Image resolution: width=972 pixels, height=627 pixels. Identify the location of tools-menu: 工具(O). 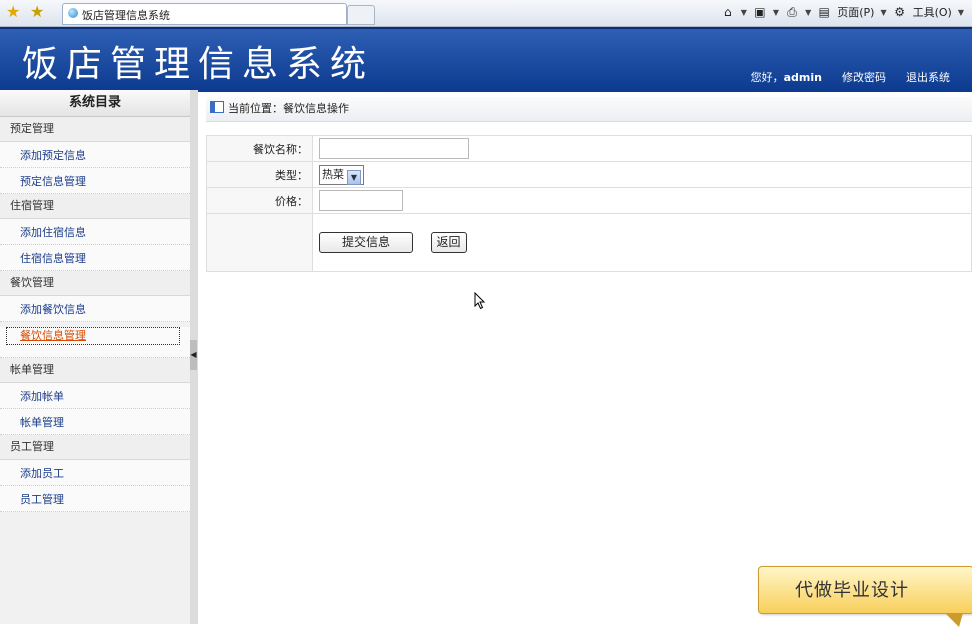
(932, 12).